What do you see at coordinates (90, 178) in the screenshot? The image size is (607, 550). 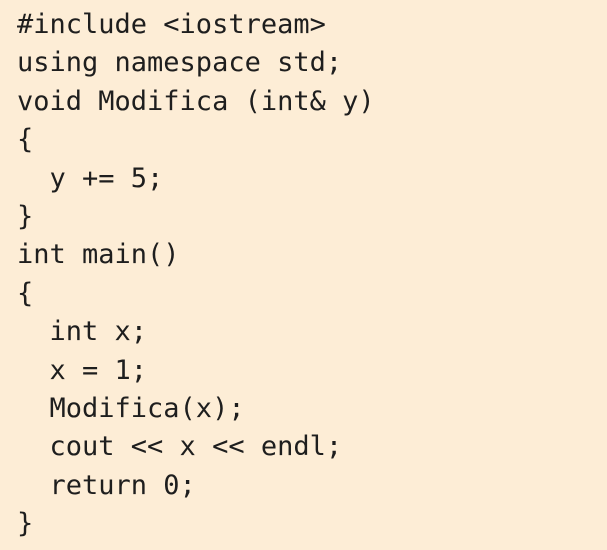 I see `code-line-5: y += 5;` at bounding box center [90, 178].